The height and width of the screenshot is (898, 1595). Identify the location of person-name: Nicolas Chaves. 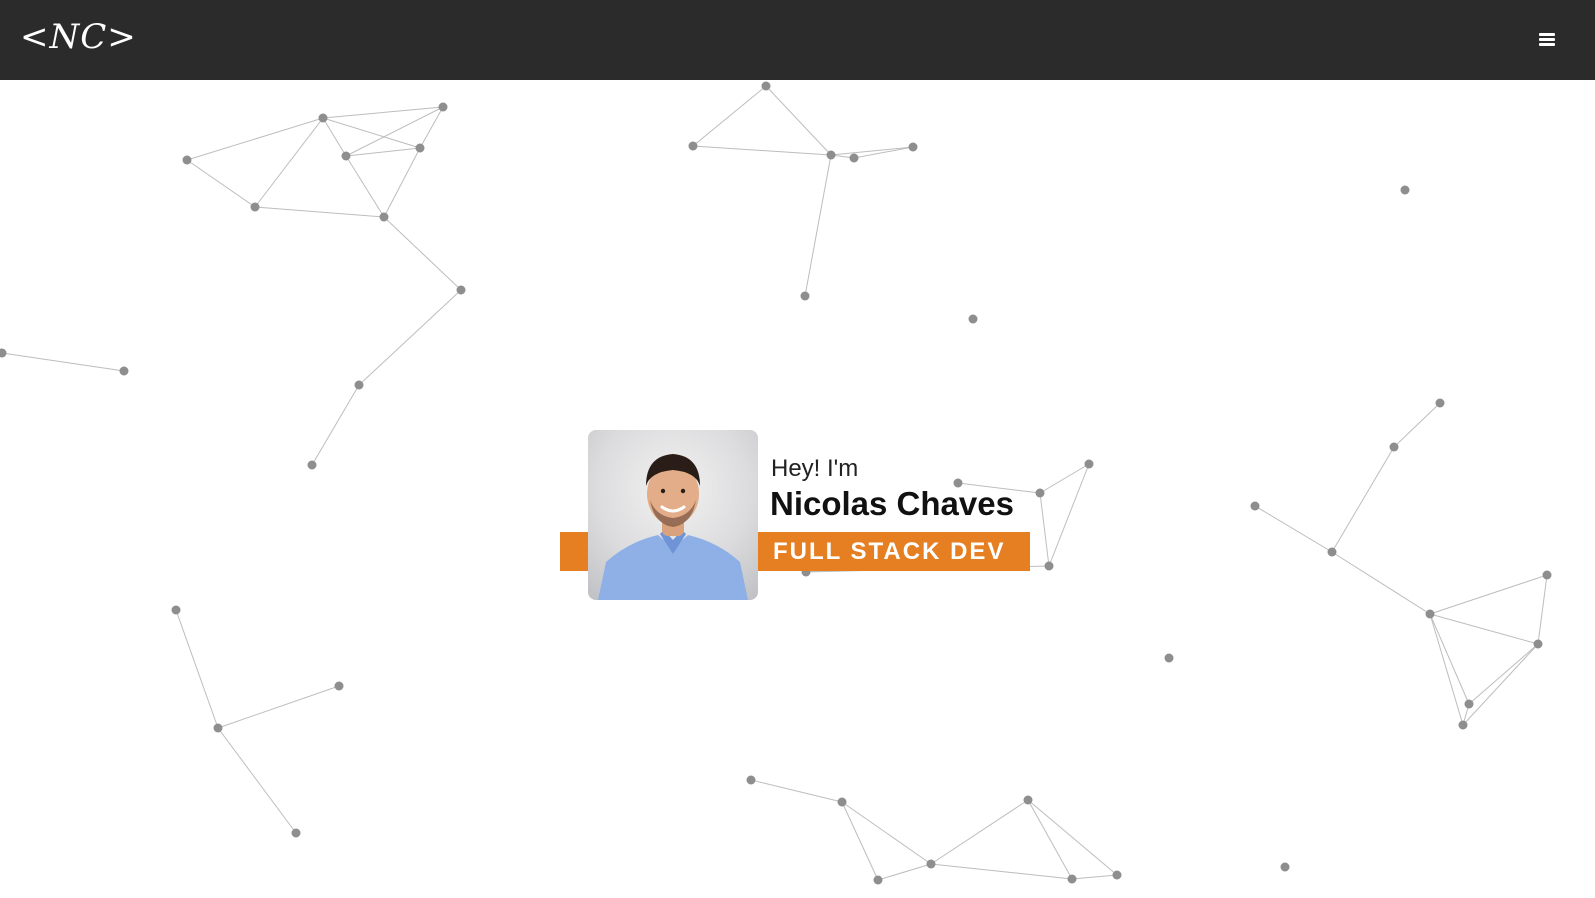
(892, 503).